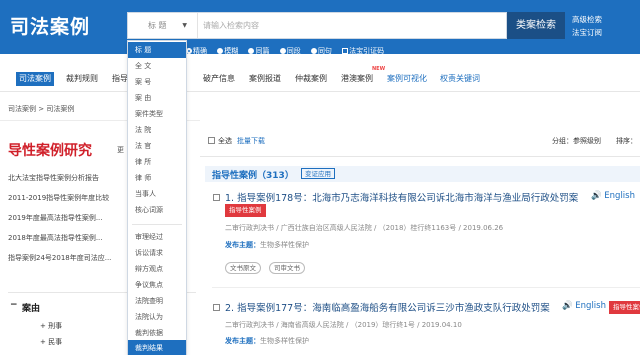  What do you see at coordinates (157, 347) in the screenshot?
I see `dropdown-option: 裁判结果` at bounding box center [157, 347].